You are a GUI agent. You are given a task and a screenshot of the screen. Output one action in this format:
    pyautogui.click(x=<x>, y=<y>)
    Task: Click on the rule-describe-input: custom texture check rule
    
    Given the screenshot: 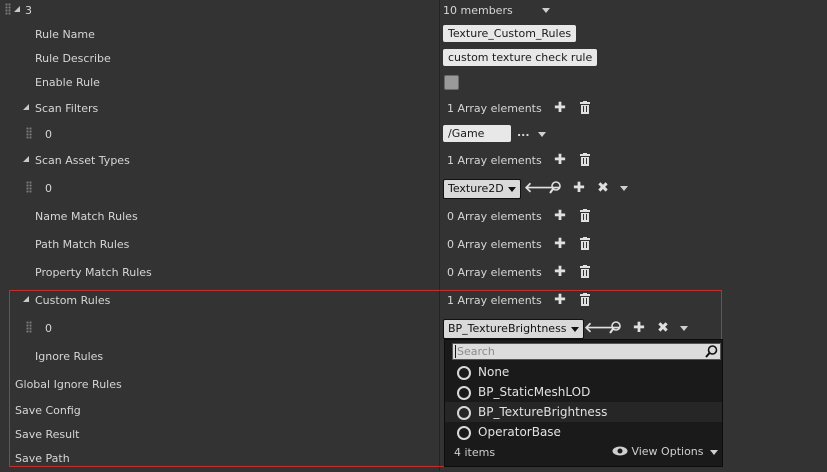 What is the action you would take?
    pyautogui.click(x=520, y=57)
    